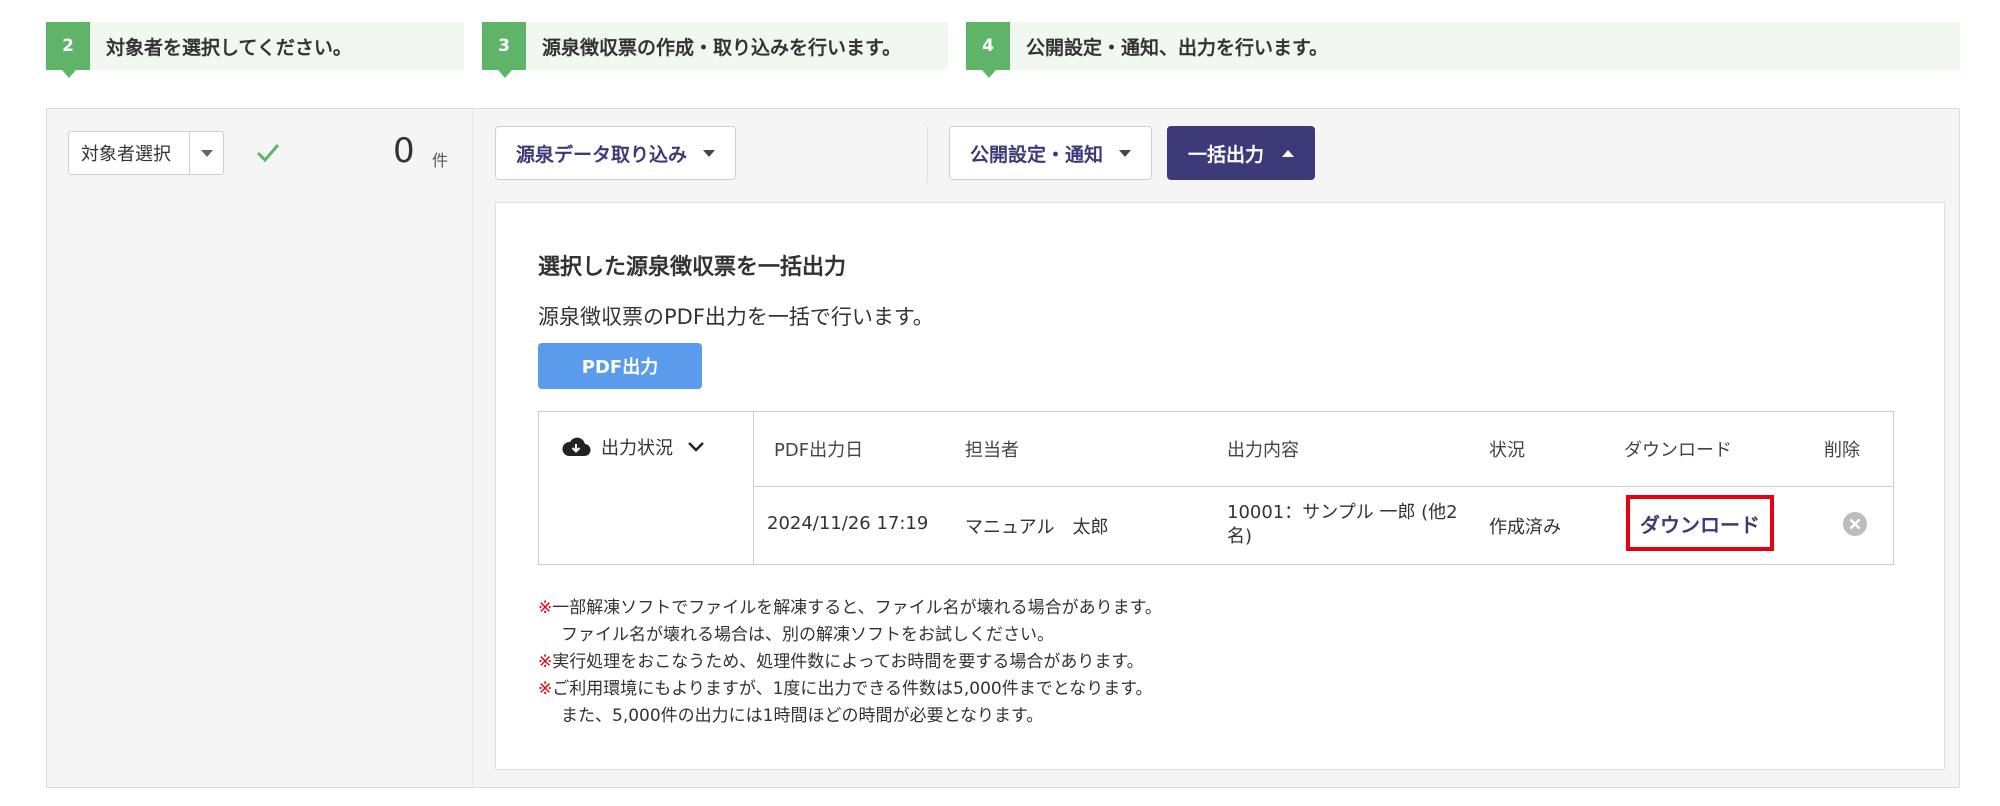 This screenshot has height=806, width=2000. I want to click on output-status-label: 出力状況, so click(637, 448).